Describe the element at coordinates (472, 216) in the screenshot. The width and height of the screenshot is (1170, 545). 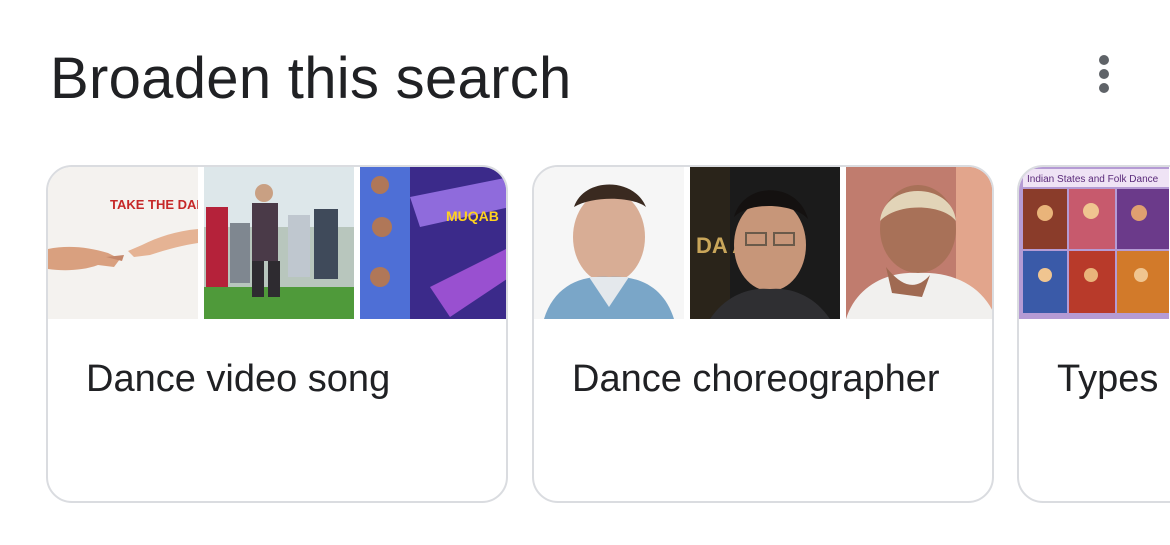
I see `thumbnail-text: MUQAB` at that location.